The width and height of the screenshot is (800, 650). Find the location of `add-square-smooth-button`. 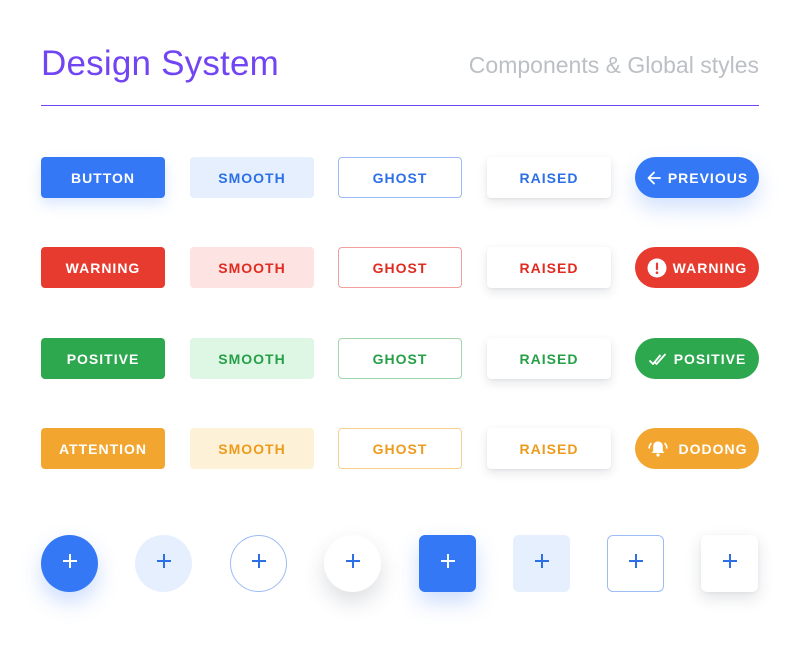

add-square-smooth-button is located at coordinates (541, 563).